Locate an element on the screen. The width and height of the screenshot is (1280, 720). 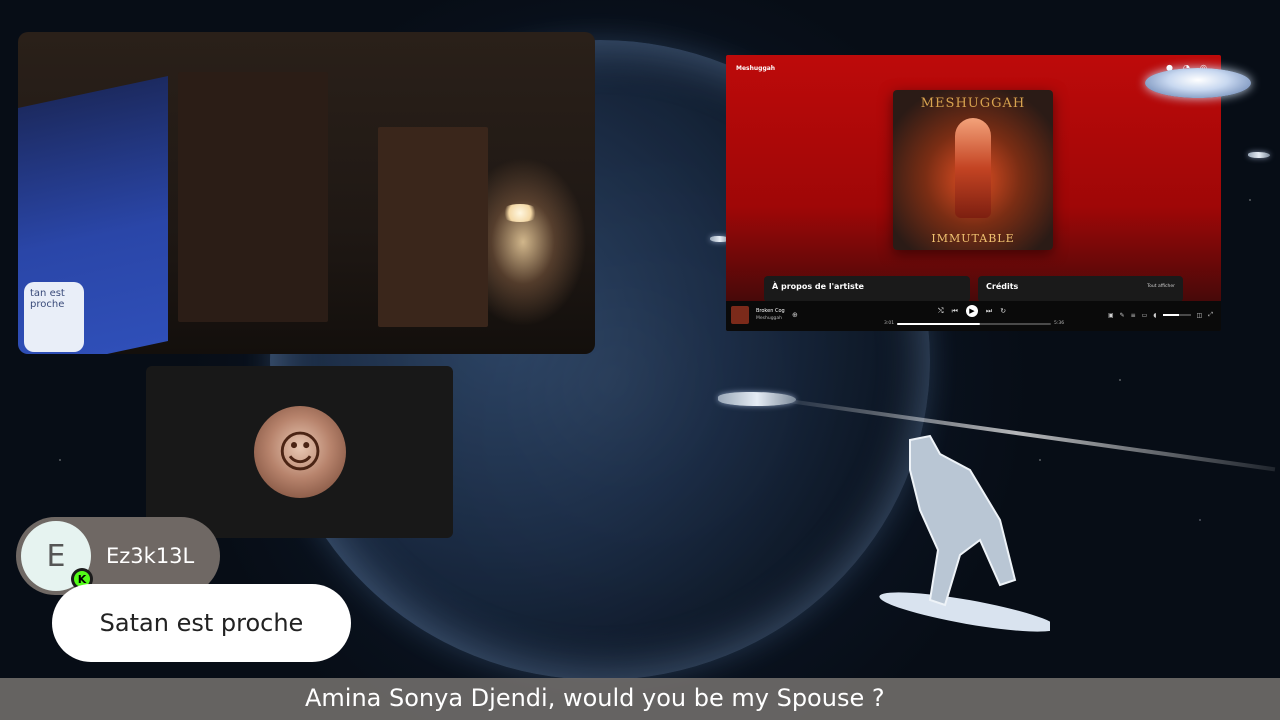
credits-label: Crédits is located at coordinates (1002, 286).